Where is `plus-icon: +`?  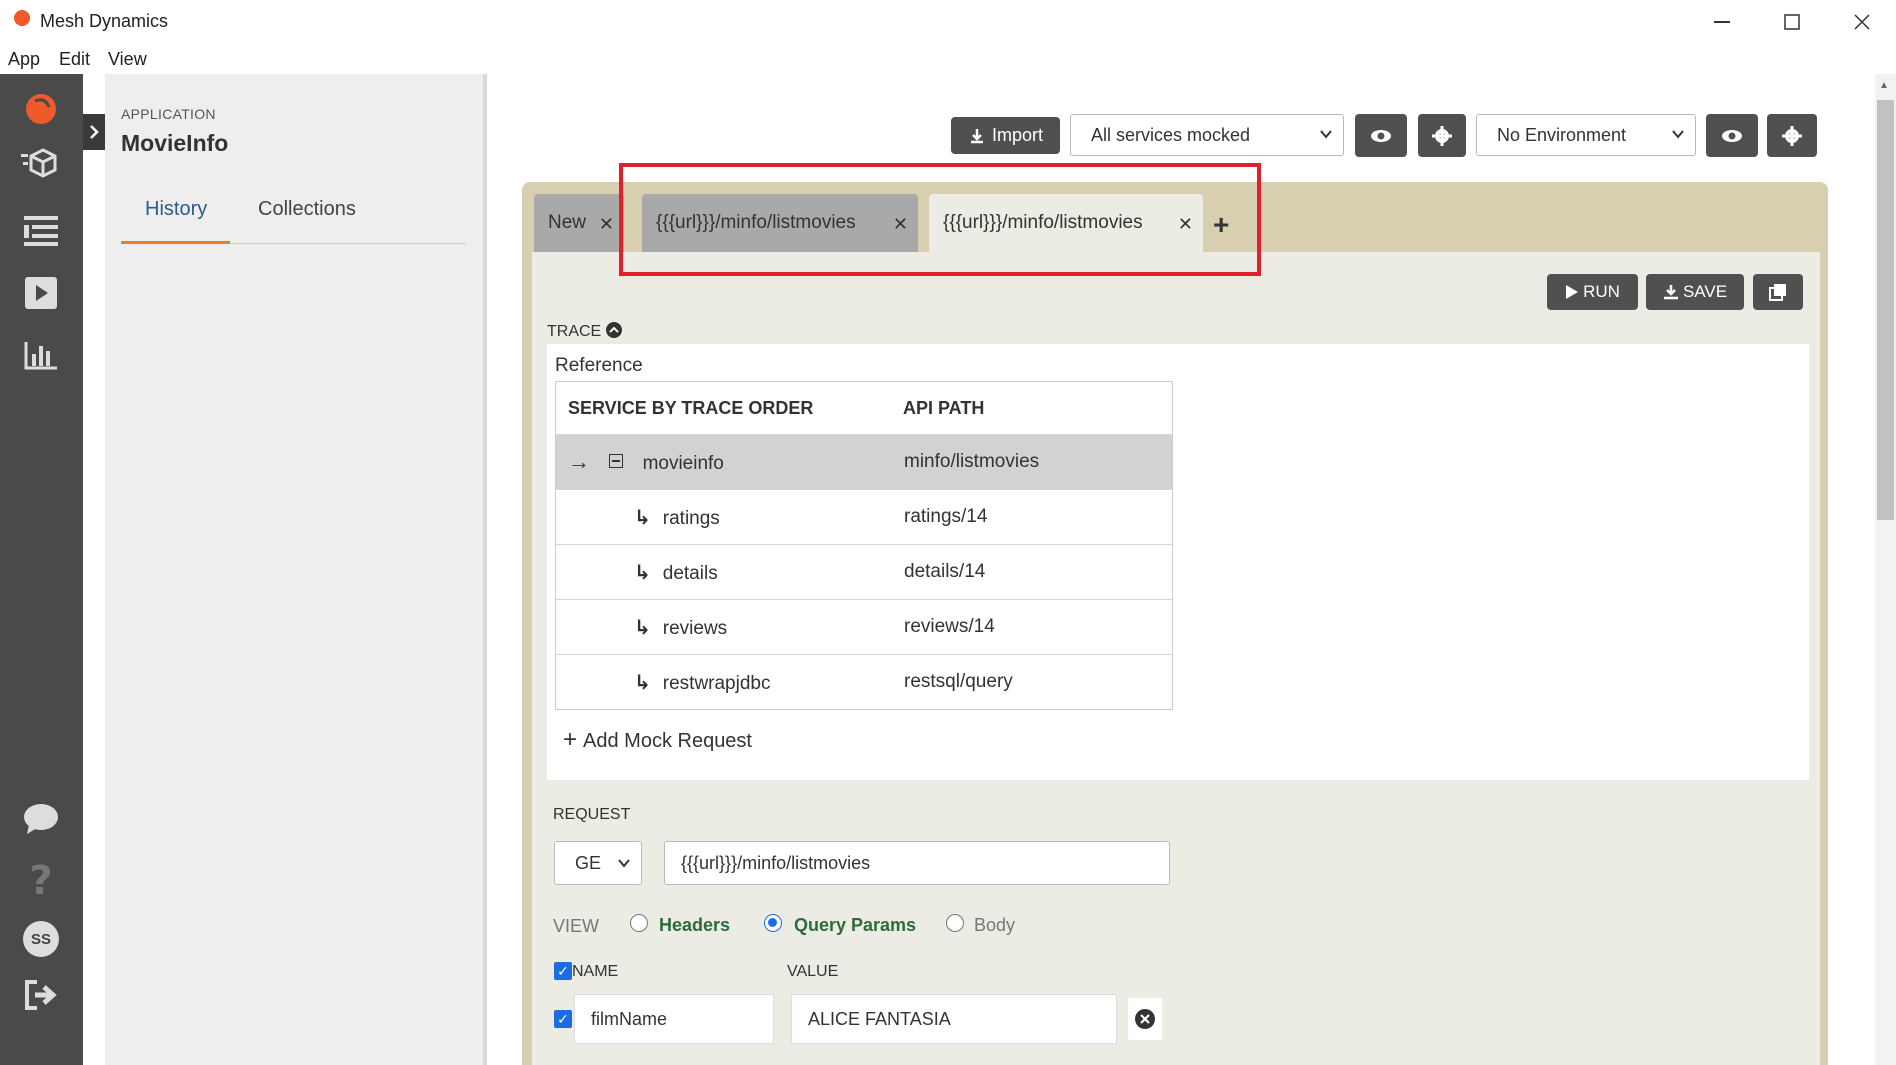
plus-icon: + is located at coordinates (570, 739).